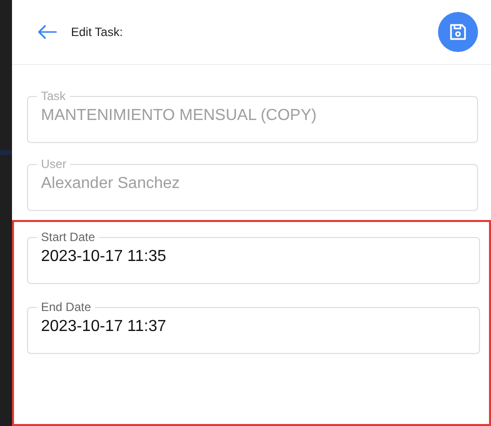 Image resolution: width=491 pixels, height=426 pixels. I want to click on field-label: End Date, so click(66, 307).